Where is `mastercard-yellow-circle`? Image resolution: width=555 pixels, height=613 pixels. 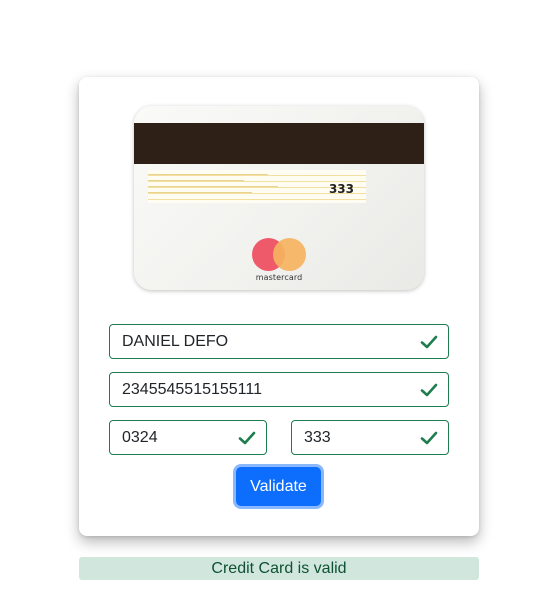 mastercard-yellow-circle is located at coordinates (289, 254).